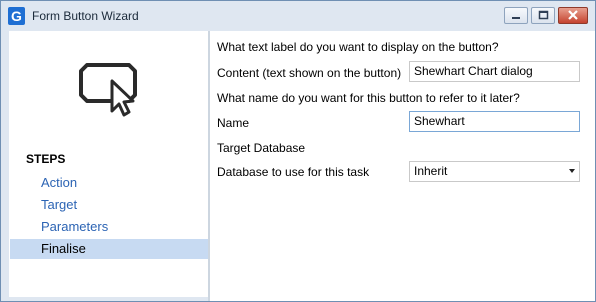 This screenshot has height=302, width=596. What do you see at coordinates (261, 148) in the screenshot?
I see `target-database-heading: Target Database` at bounding box center [261, 148].